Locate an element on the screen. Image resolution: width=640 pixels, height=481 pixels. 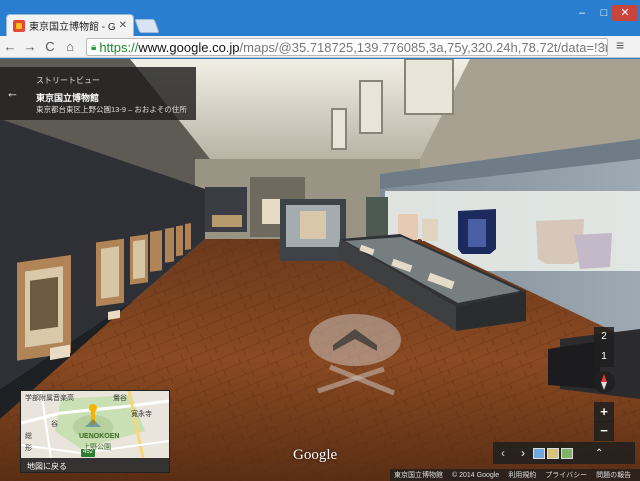
home-button: ⌂ is located at coordinates (70, 47).